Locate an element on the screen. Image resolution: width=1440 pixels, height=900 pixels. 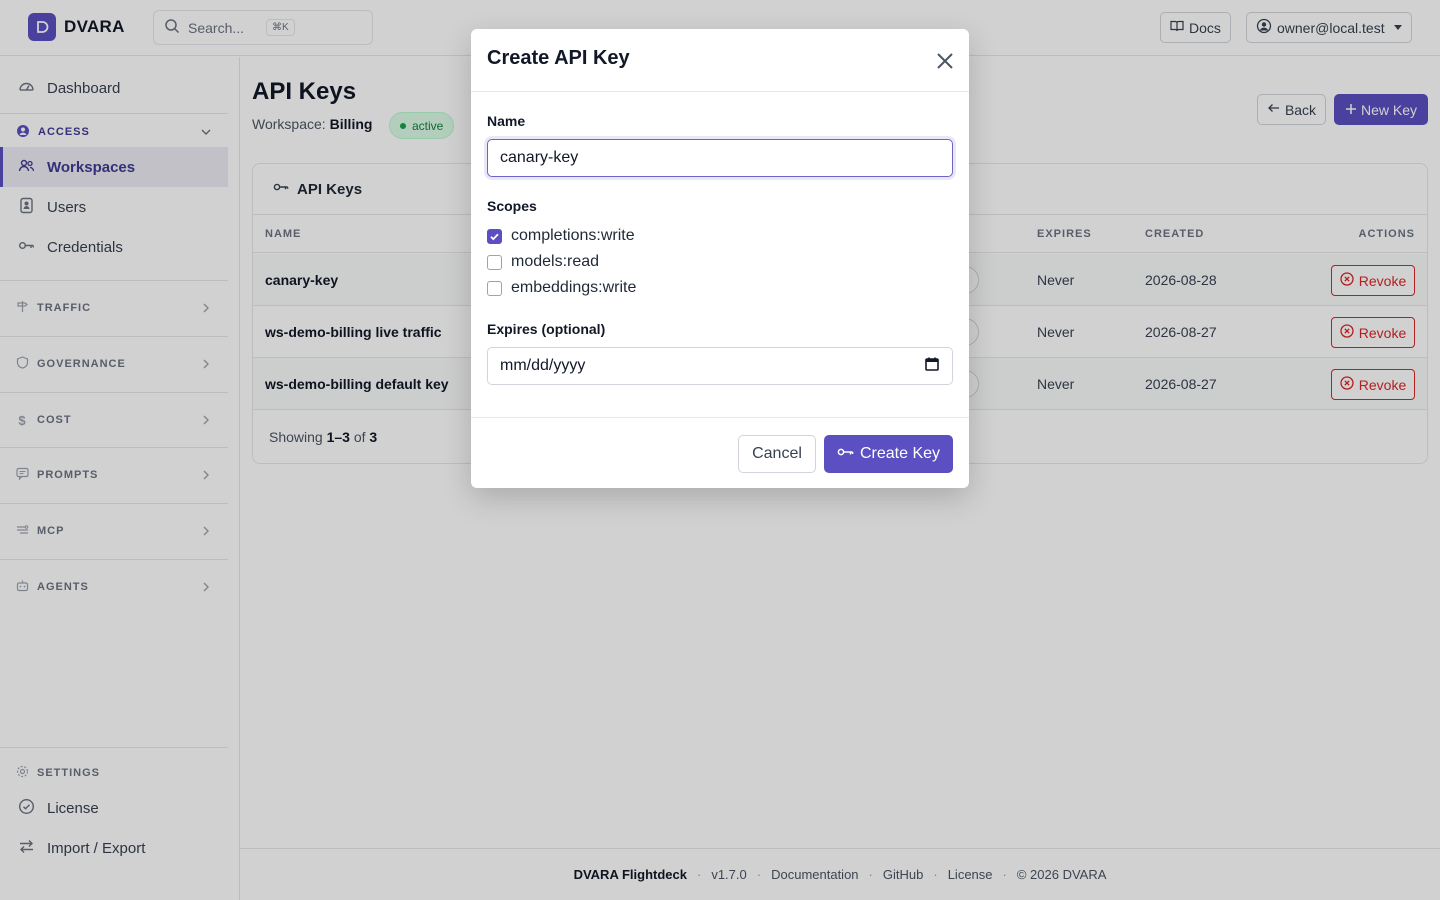
create-key-button: Create Key is located at coordinates (888, 454).